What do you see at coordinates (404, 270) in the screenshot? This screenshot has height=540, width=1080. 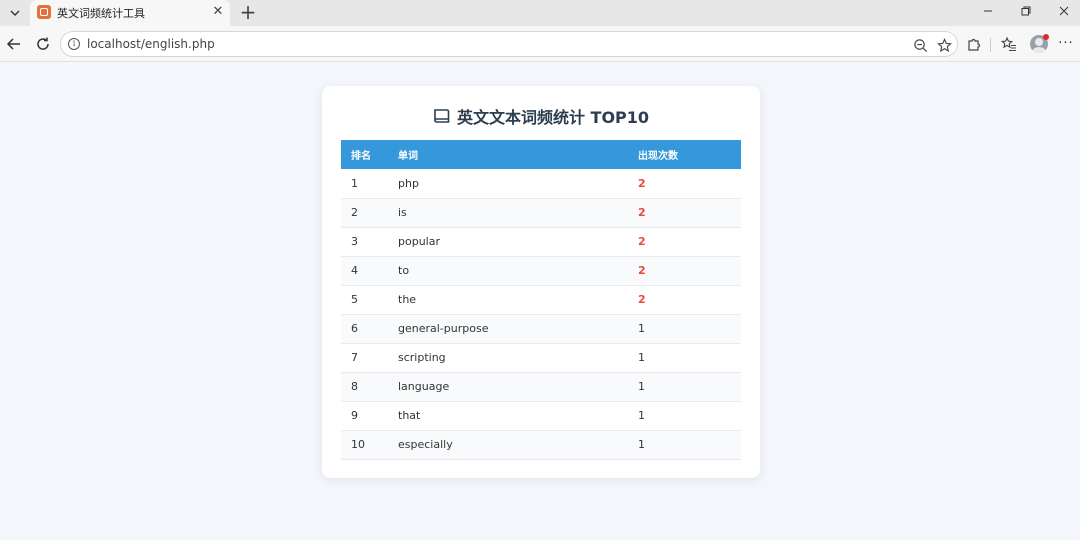 I see `cell-word: to` at bounding box center [404, 270].